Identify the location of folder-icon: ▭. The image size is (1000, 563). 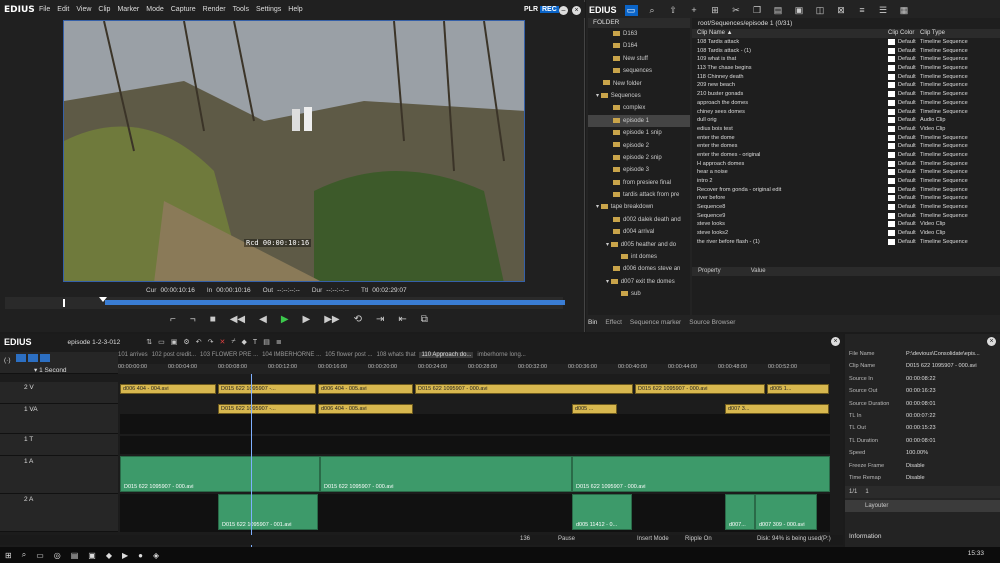
(631, 10).